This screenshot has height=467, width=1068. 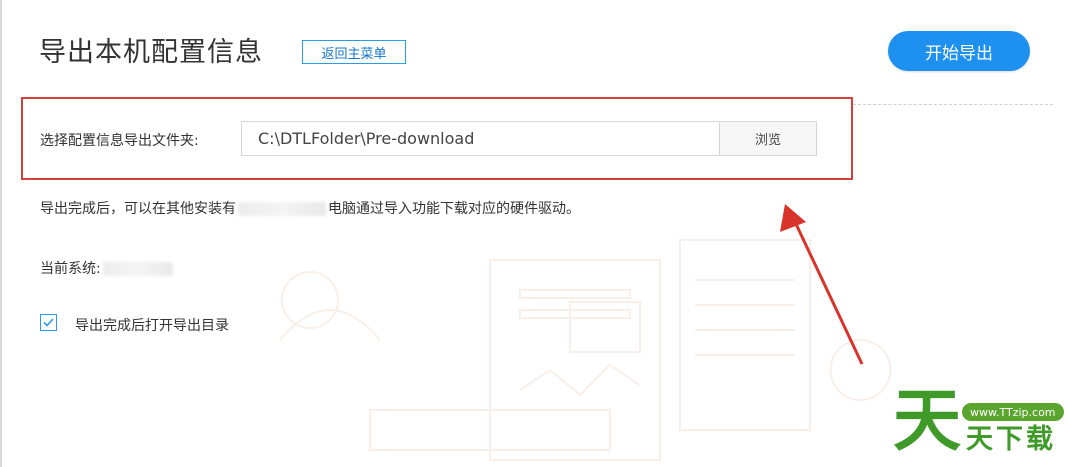 I want to click on current-system-label: 当前系统:, so click(x=70, y=269).